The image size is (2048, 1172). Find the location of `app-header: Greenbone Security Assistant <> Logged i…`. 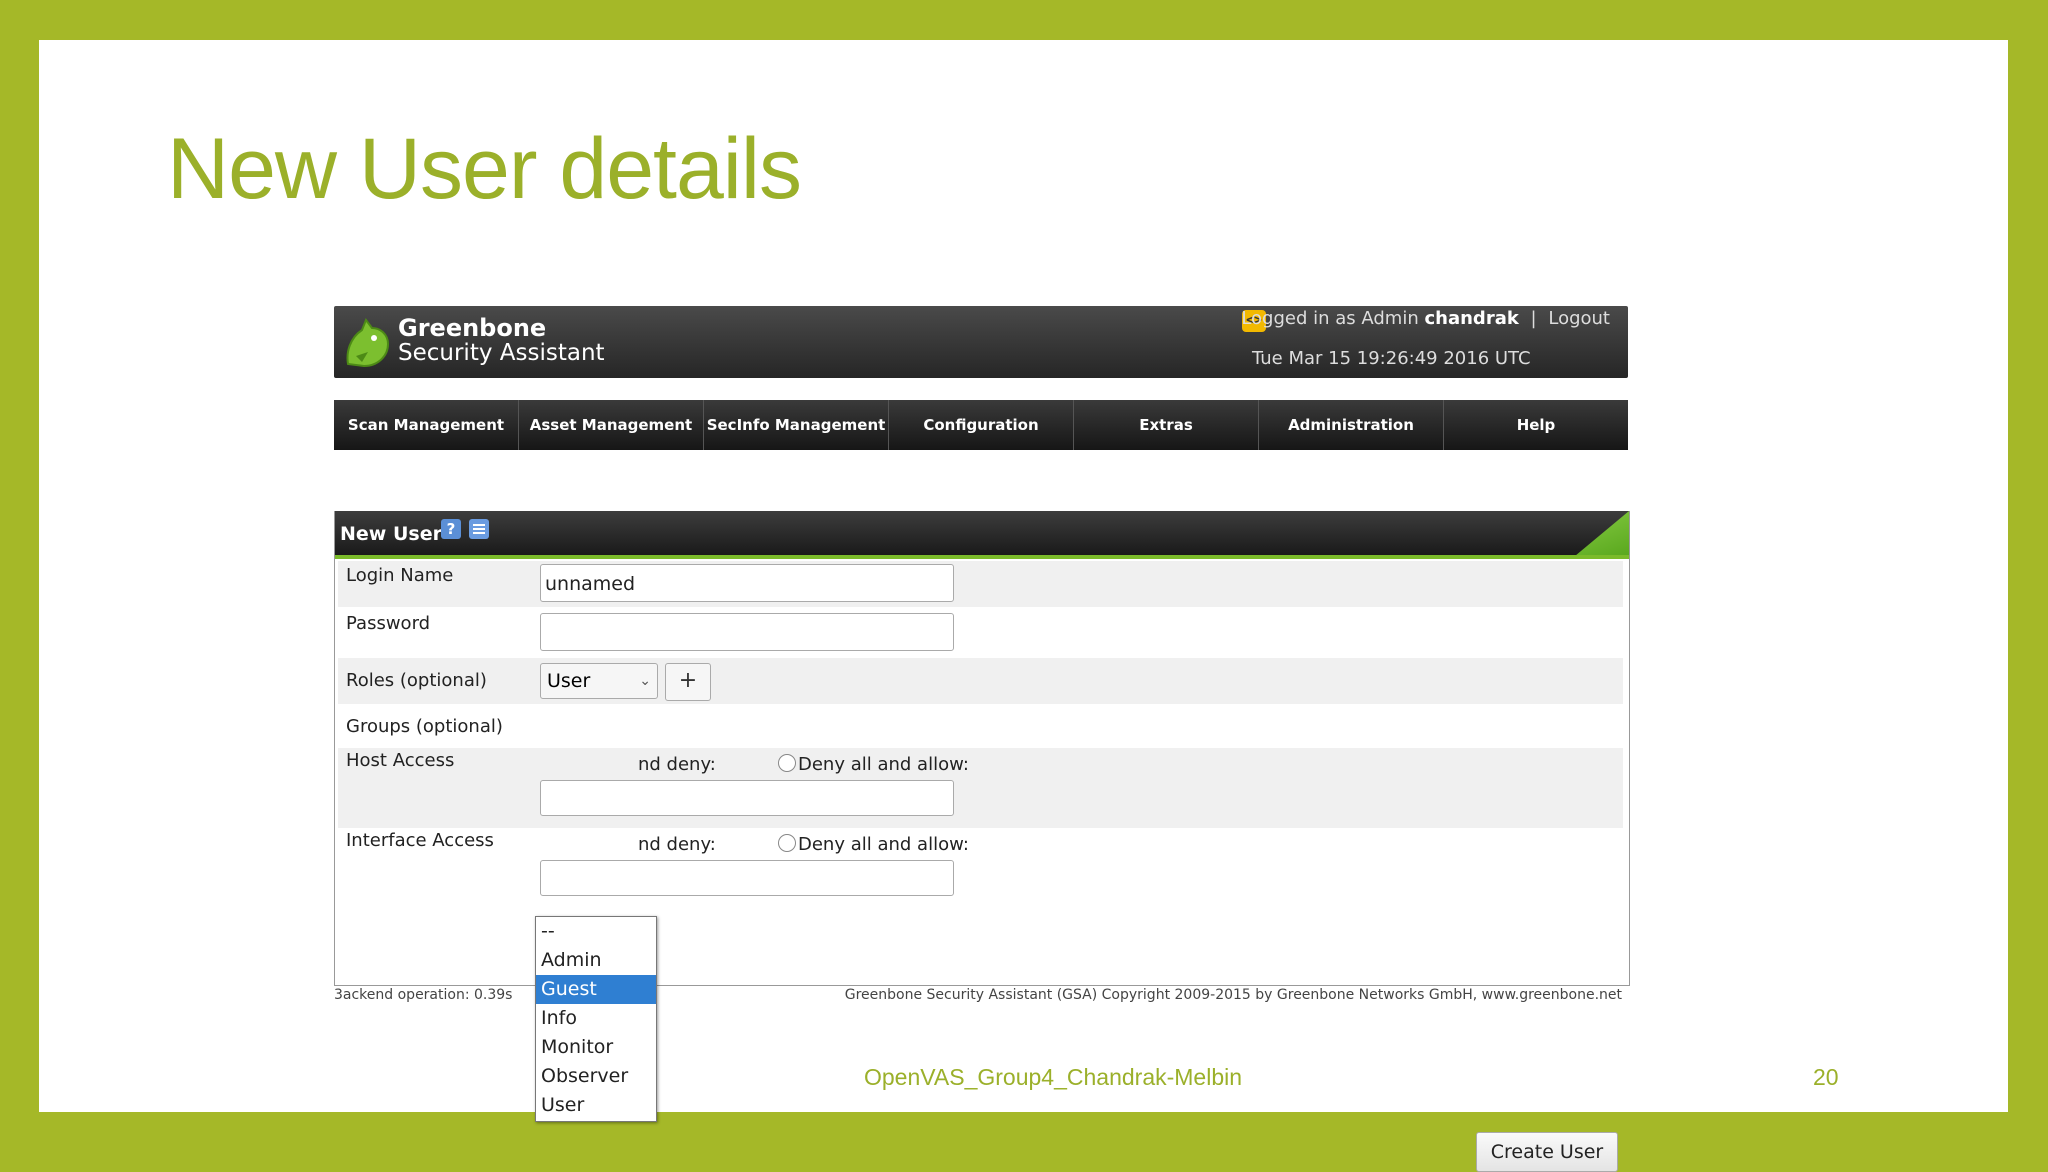

app-header: Greenbone Security Assistant <> Logged i… is located at coordinates (981, 342).